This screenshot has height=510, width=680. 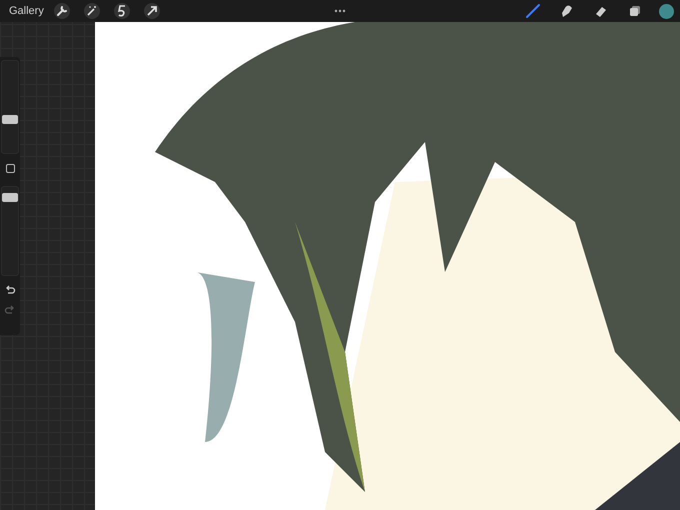 What do you see at coordinates (10, 168) in the screenshot?
I see `square-icon` at bounding box center [10, 168].